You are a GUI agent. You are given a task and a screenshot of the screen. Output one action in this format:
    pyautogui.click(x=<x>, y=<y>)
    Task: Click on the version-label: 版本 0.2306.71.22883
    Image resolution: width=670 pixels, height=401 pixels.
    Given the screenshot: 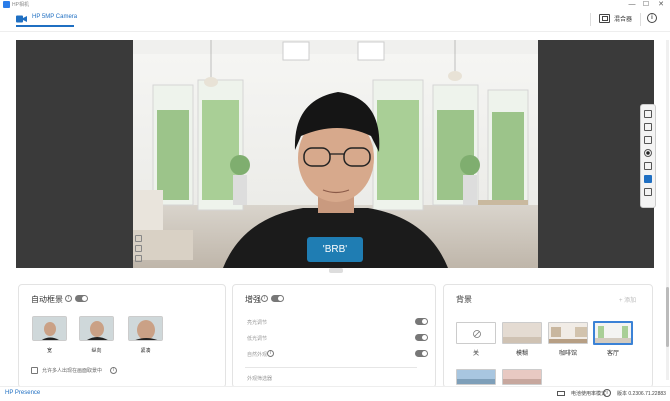 What is the action you would take?
    pyautogui.click(x=641, y=394)
    